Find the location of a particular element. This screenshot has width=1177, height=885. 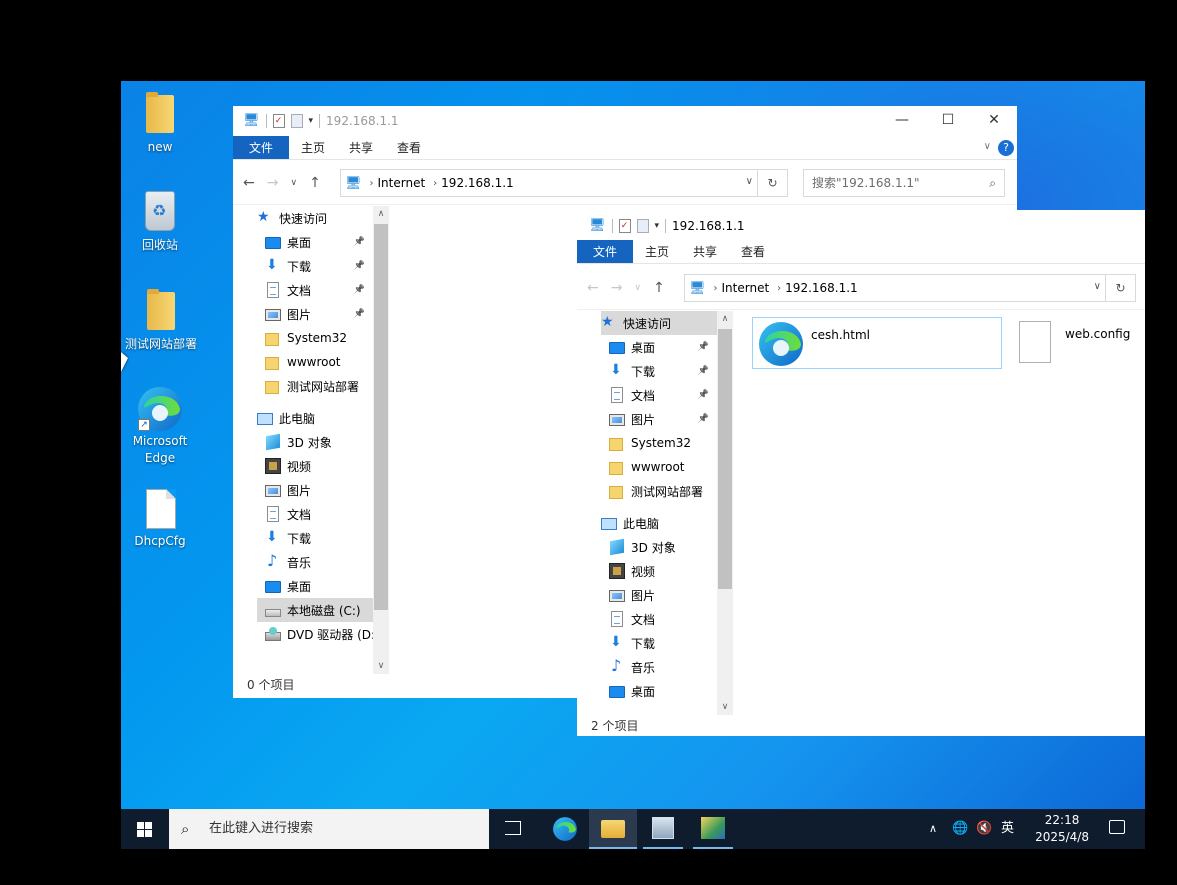

desktop-icon-recycle-bin: 回收站 is located at coordinates (160, 220).